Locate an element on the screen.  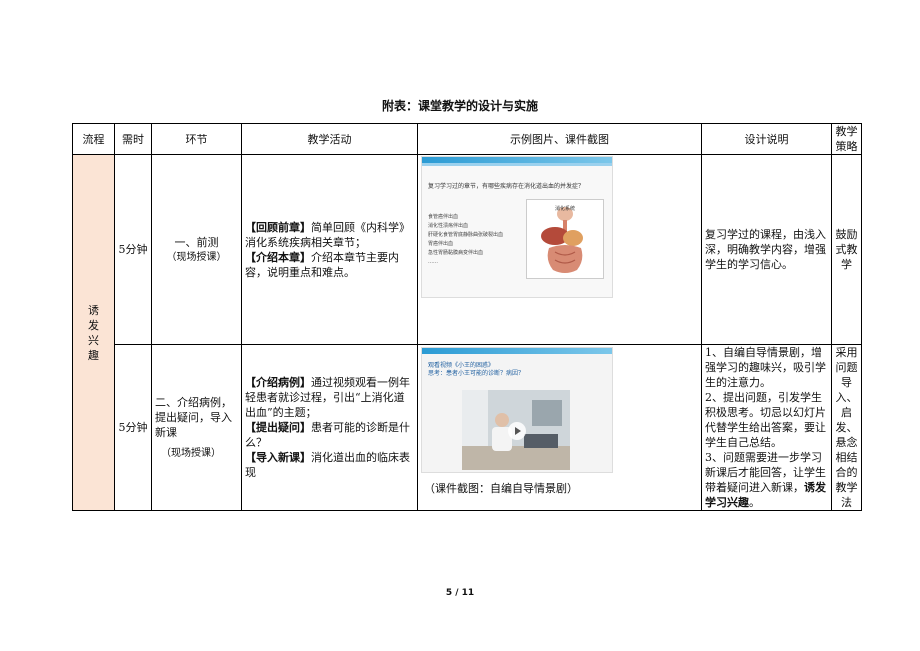
header-time: 需时 is located at coordinates (133, 139).